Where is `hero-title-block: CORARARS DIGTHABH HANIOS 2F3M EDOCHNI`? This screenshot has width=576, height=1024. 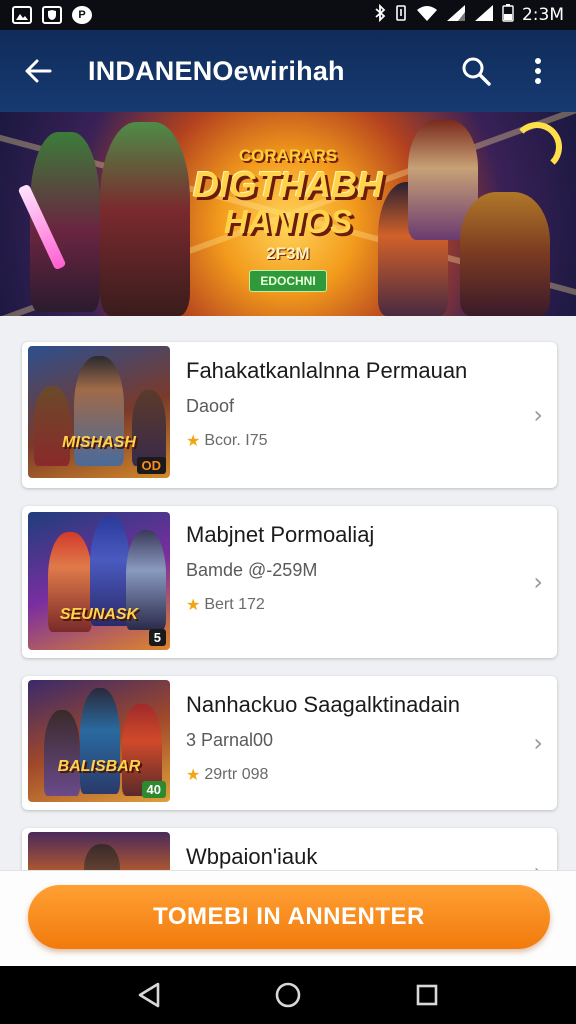 hero-title-block: CORARARS DIGTHABH HANIOS 2F3M EDOCHNI is located at coordinates (288, 219).